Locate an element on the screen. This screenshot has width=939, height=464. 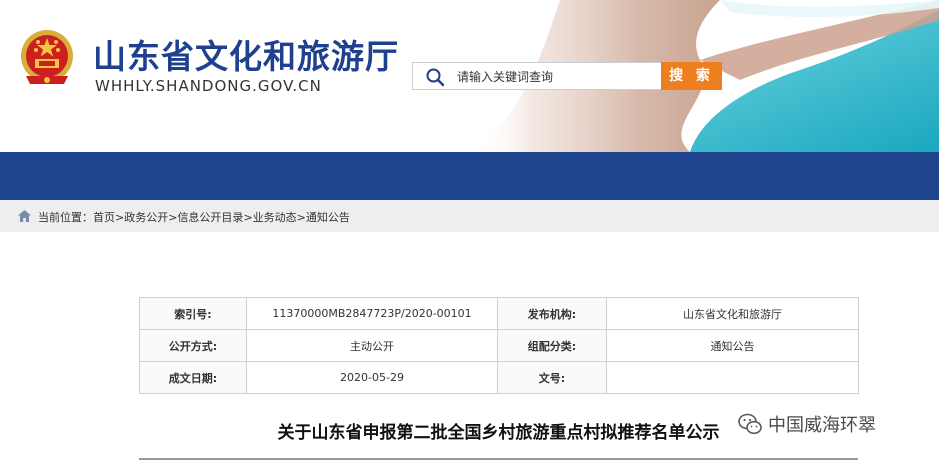
wechat-icon is located at coordinates (750, 424).